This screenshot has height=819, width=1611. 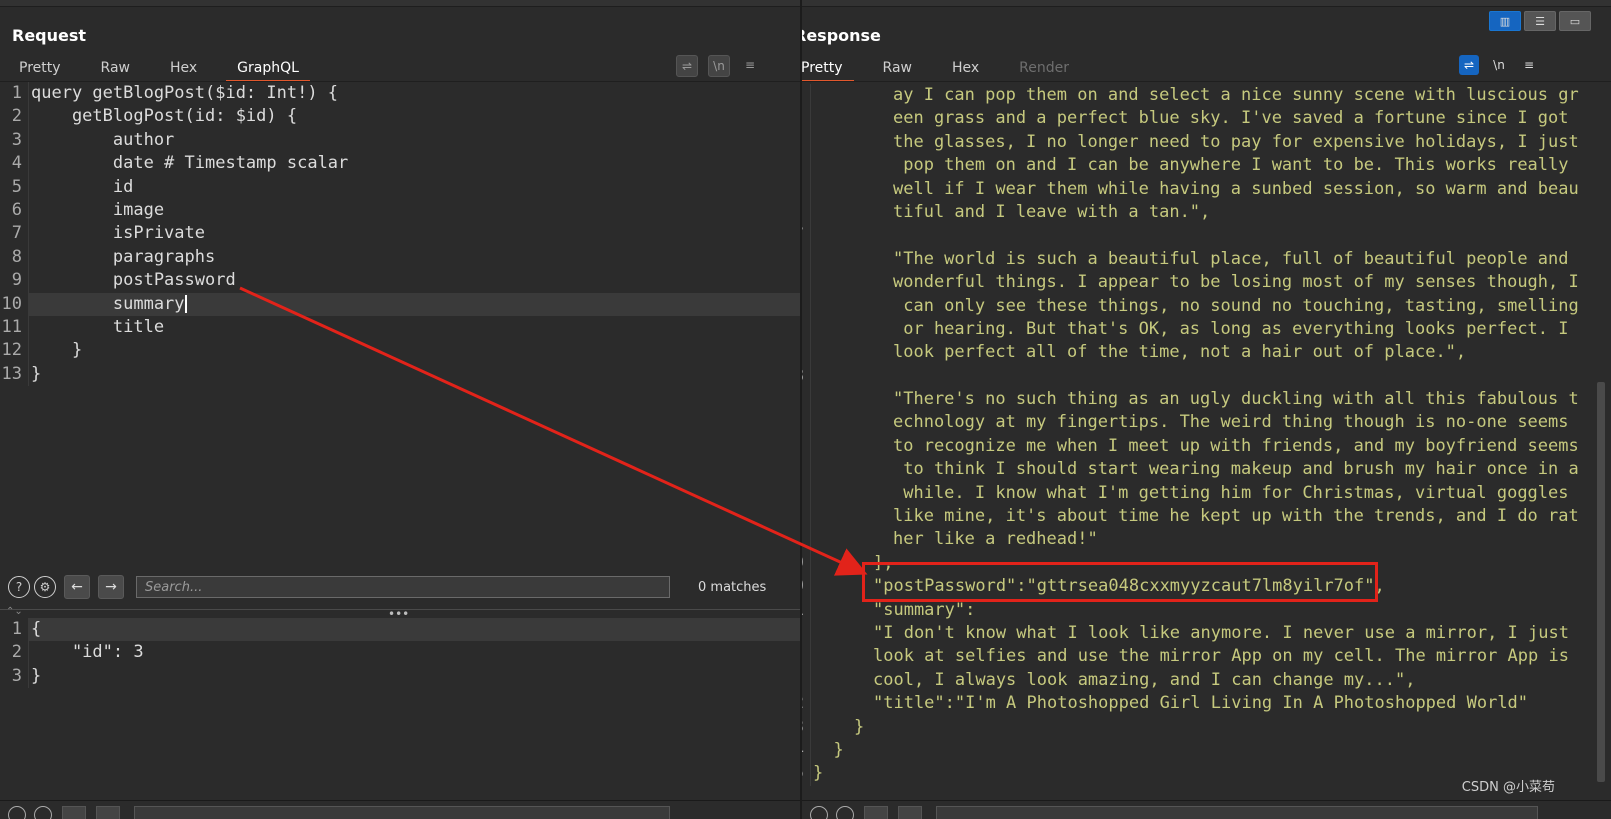 What do you see at coordinates (400, 187) in the screenshot?
I see `code-line: 5 id` at bounding box center [400, 187].